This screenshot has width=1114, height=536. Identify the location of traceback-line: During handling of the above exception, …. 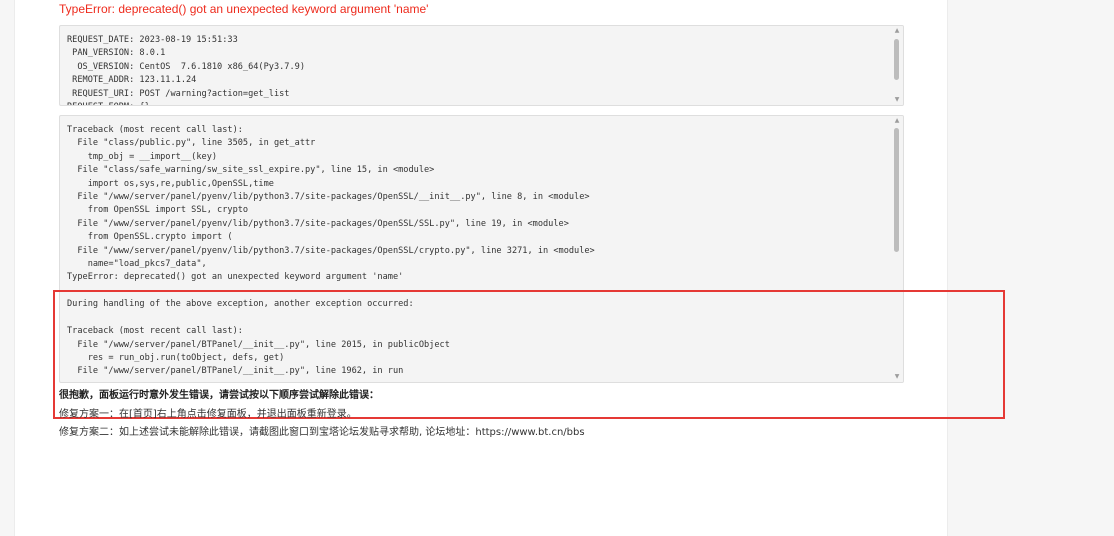
(240, 304).